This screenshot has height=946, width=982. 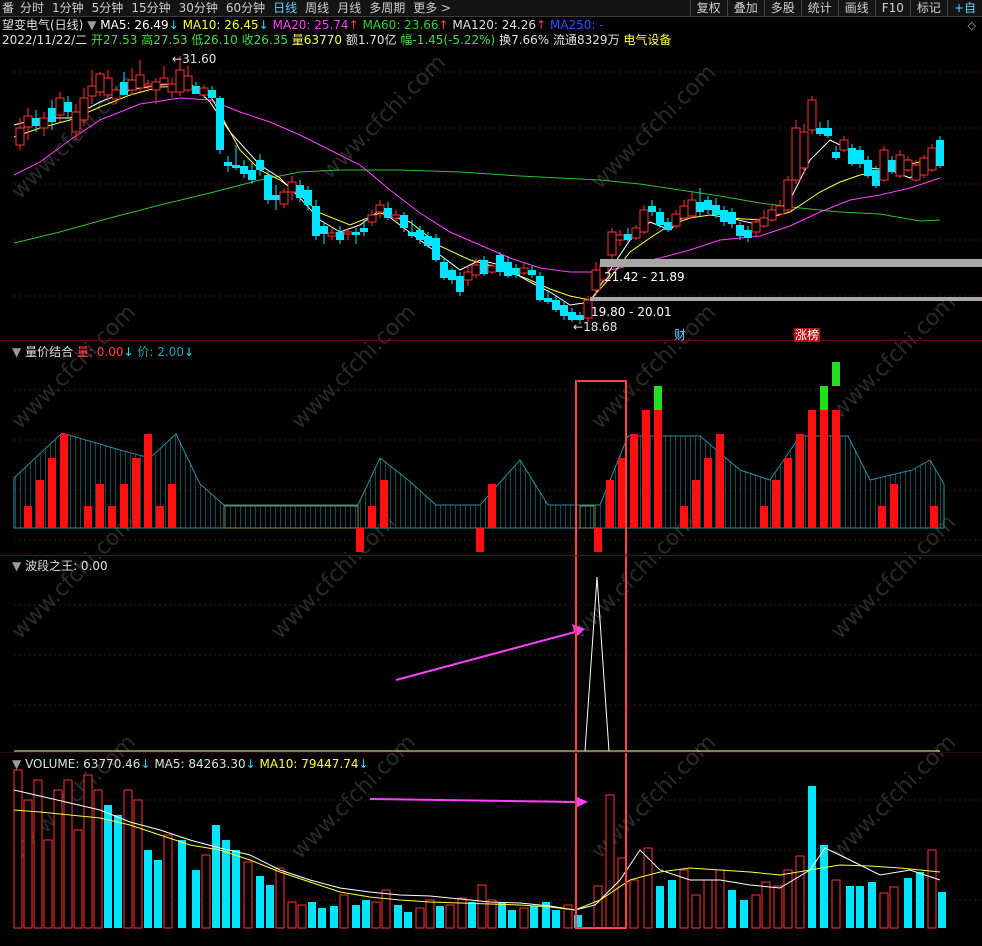 I want to click on zone-upper-label: 21.42 - 21.89, so click(x=644, y=277).